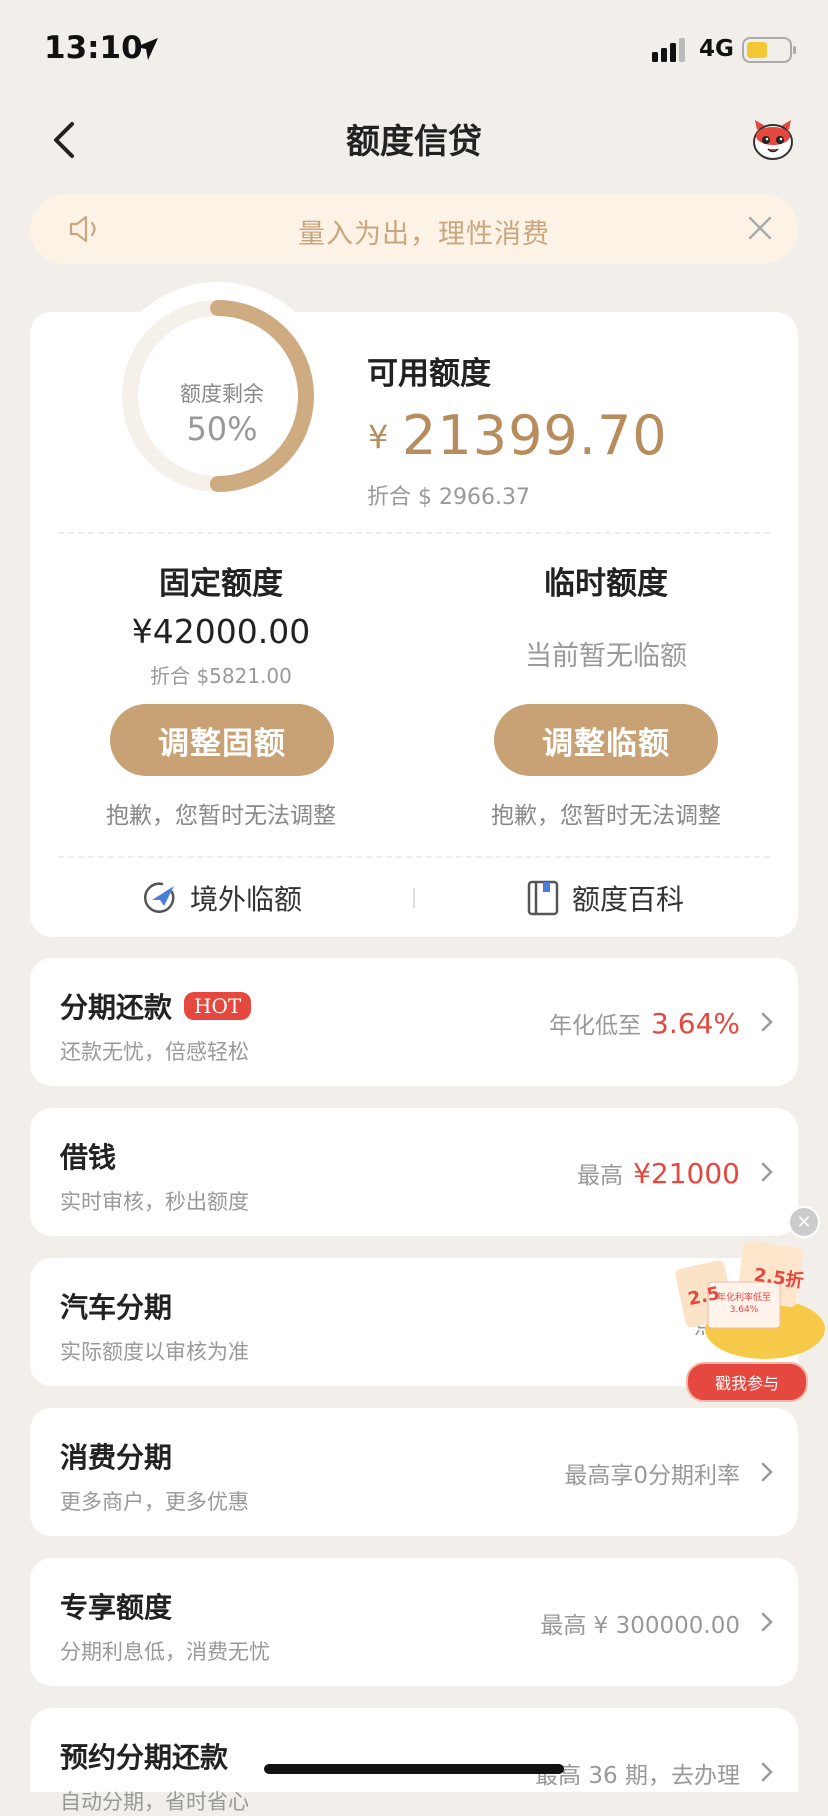  Describe the element at coordinates (414, 1761) in the screenshot. I see `list-item-scheduled-installment: 预约分期还款 自动分期，省时省心 最高 36 期，去办理` at that location.